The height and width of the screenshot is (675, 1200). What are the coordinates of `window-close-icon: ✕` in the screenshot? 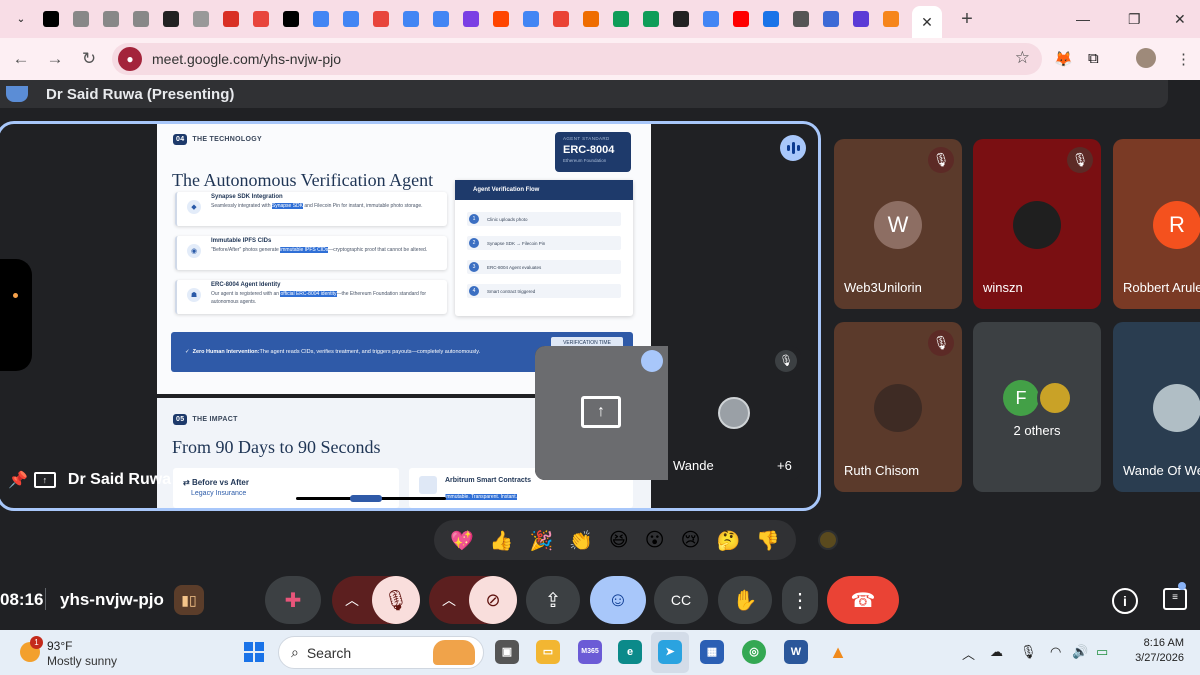 It's located at (1180, 19).